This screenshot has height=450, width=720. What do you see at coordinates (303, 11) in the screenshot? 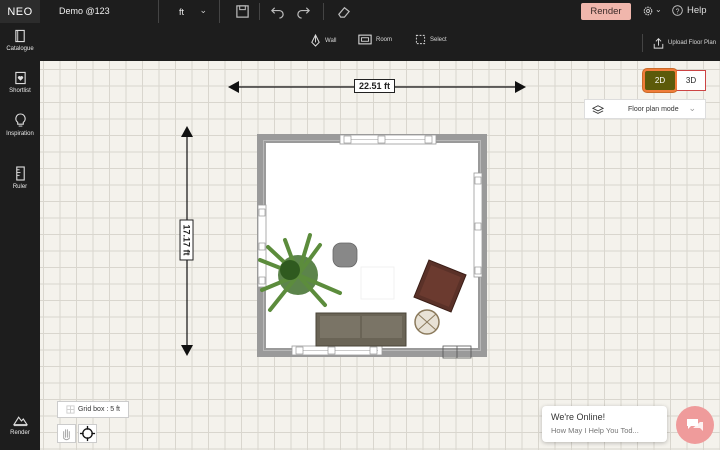
I see `redo-icon` at bounding box center [303, 11].